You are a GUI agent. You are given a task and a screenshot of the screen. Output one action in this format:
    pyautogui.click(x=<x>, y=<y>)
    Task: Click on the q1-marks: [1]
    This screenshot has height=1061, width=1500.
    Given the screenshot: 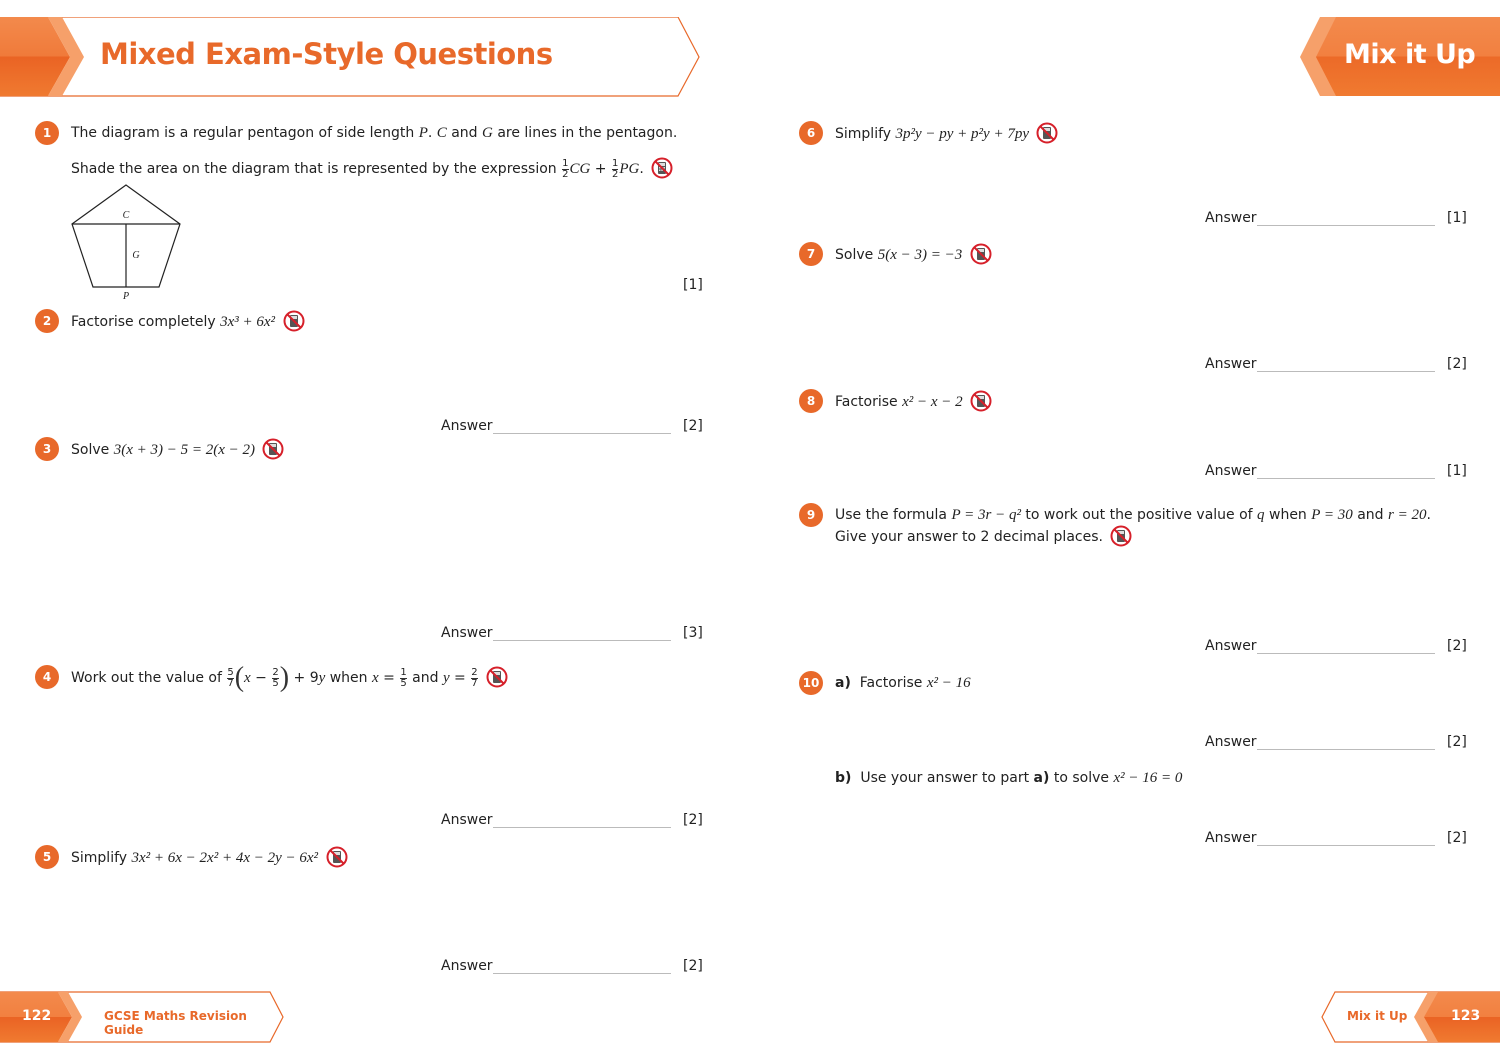 What is the action you would take?
    pyautogui.click(x=693, y=285)
    